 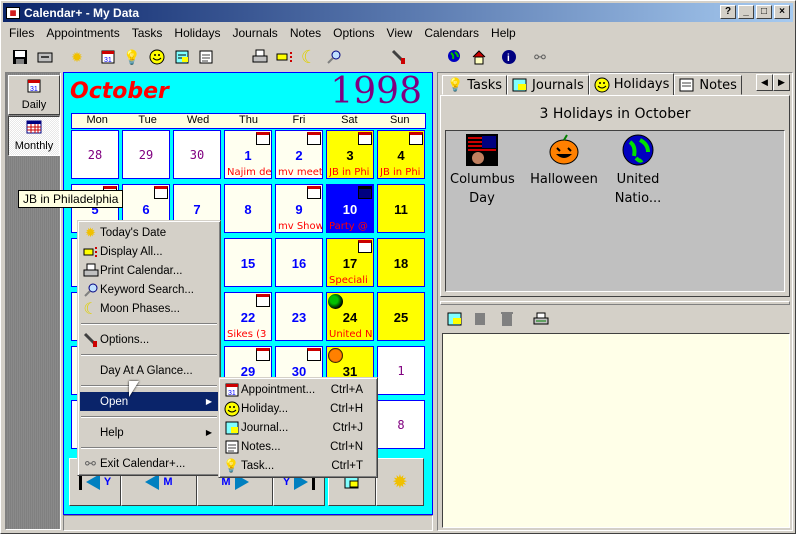 What do you see at coordinates (455, 319) in the screenshot?
I see `edit-icon` at bounding box center [455, 319].